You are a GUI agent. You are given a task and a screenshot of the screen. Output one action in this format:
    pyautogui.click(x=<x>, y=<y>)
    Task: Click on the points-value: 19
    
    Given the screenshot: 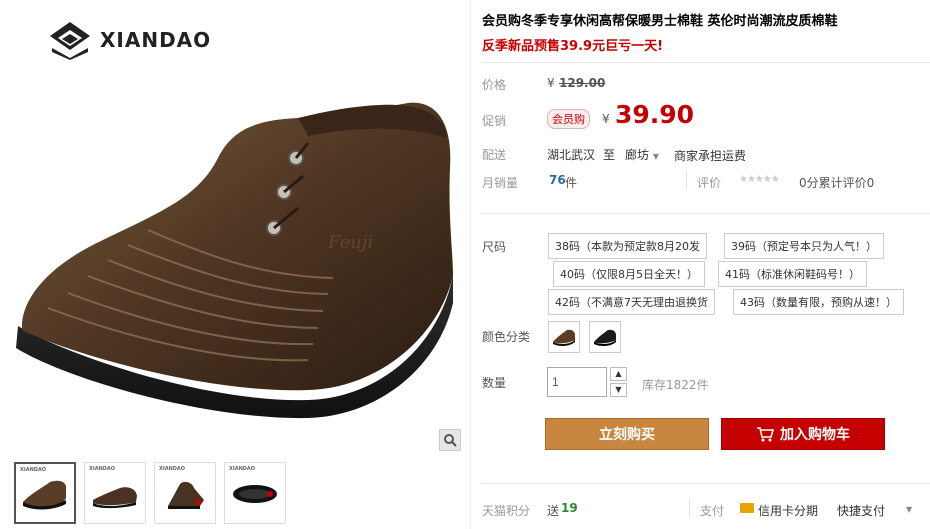 What is the action you would take?
    pyautogui.click(x=569, y=508)
    